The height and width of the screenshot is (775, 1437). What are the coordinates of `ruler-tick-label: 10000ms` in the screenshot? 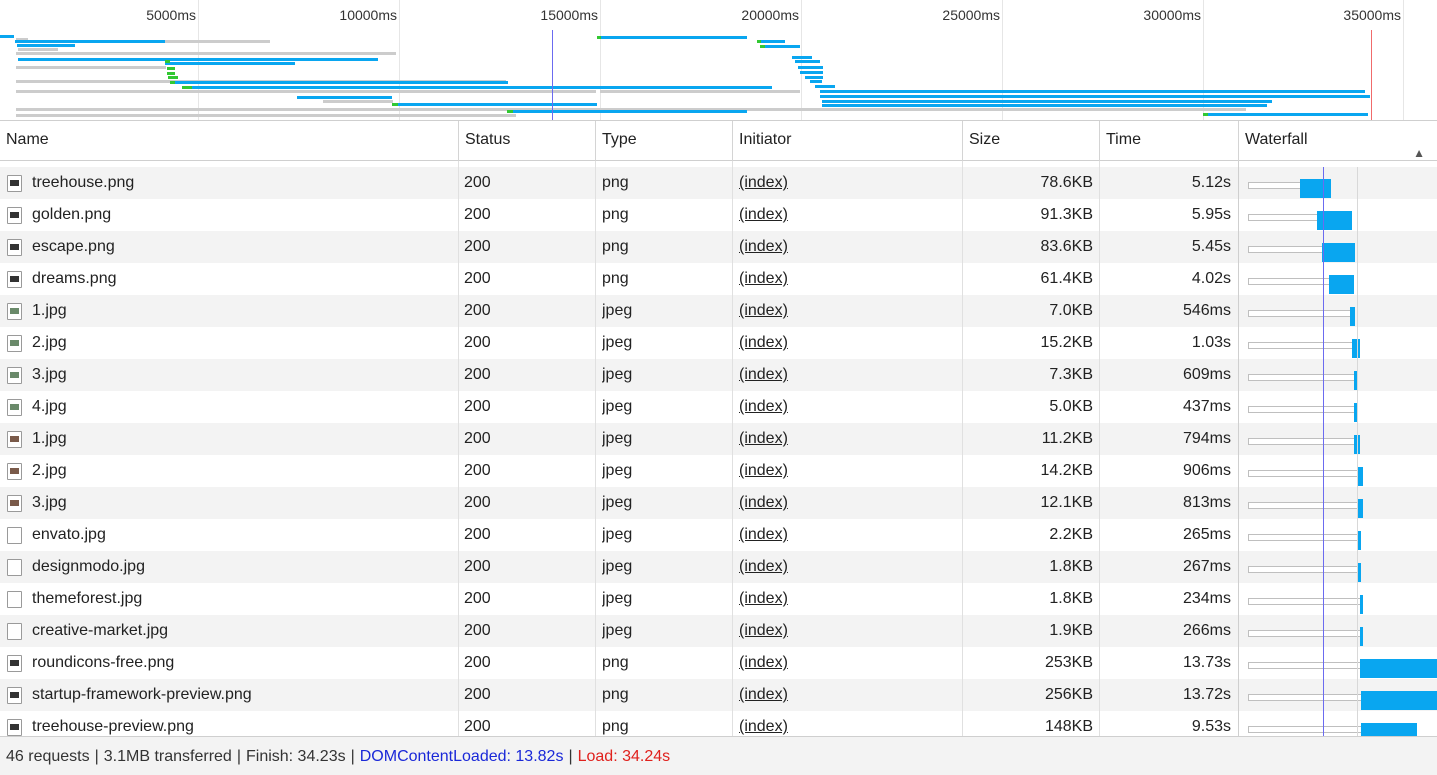 It's located at (368, 15).